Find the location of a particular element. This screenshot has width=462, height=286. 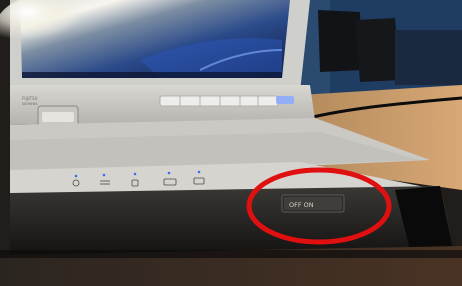

brand-logo: FUJITSU is located at coordinates (30, 98).